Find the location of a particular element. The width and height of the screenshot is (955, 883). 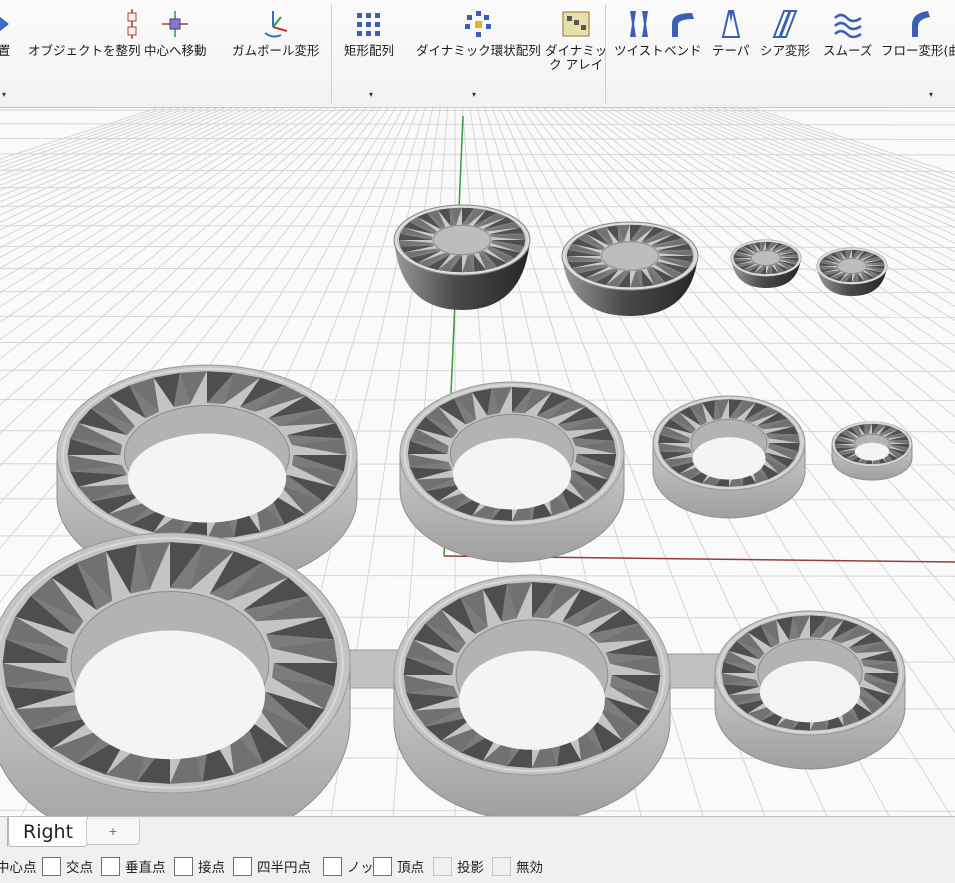

twist-icon is located at coordinates (639, 24).